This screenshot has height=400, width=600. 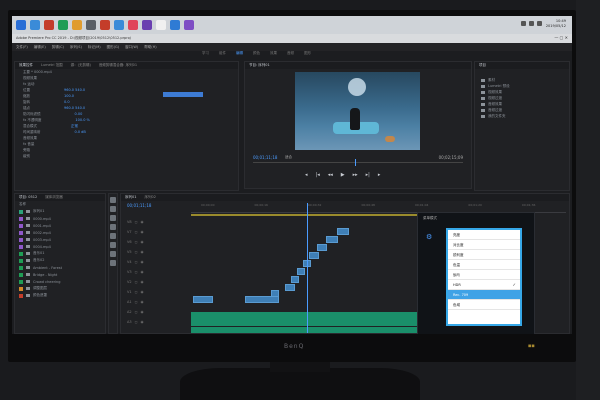 What do you see at coordinates (28, 197) in the screenshot?
I see `project-tab: 项目: 0512` at bounding box center [28, 197].